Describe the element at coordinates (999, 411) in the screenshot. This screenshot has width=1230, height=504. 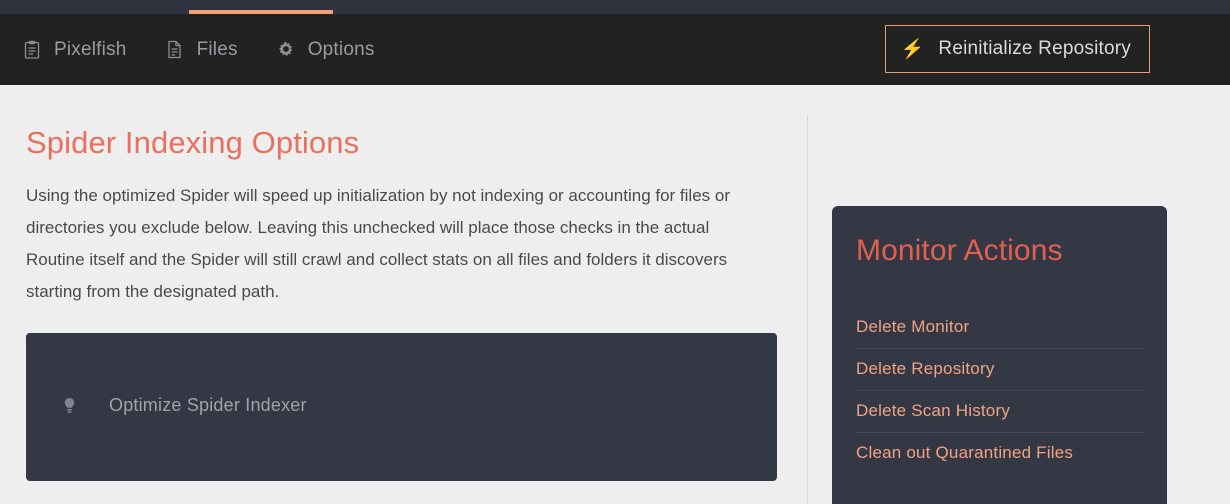
I see `action-delete-scan-history: Delete Scan History` at that location.